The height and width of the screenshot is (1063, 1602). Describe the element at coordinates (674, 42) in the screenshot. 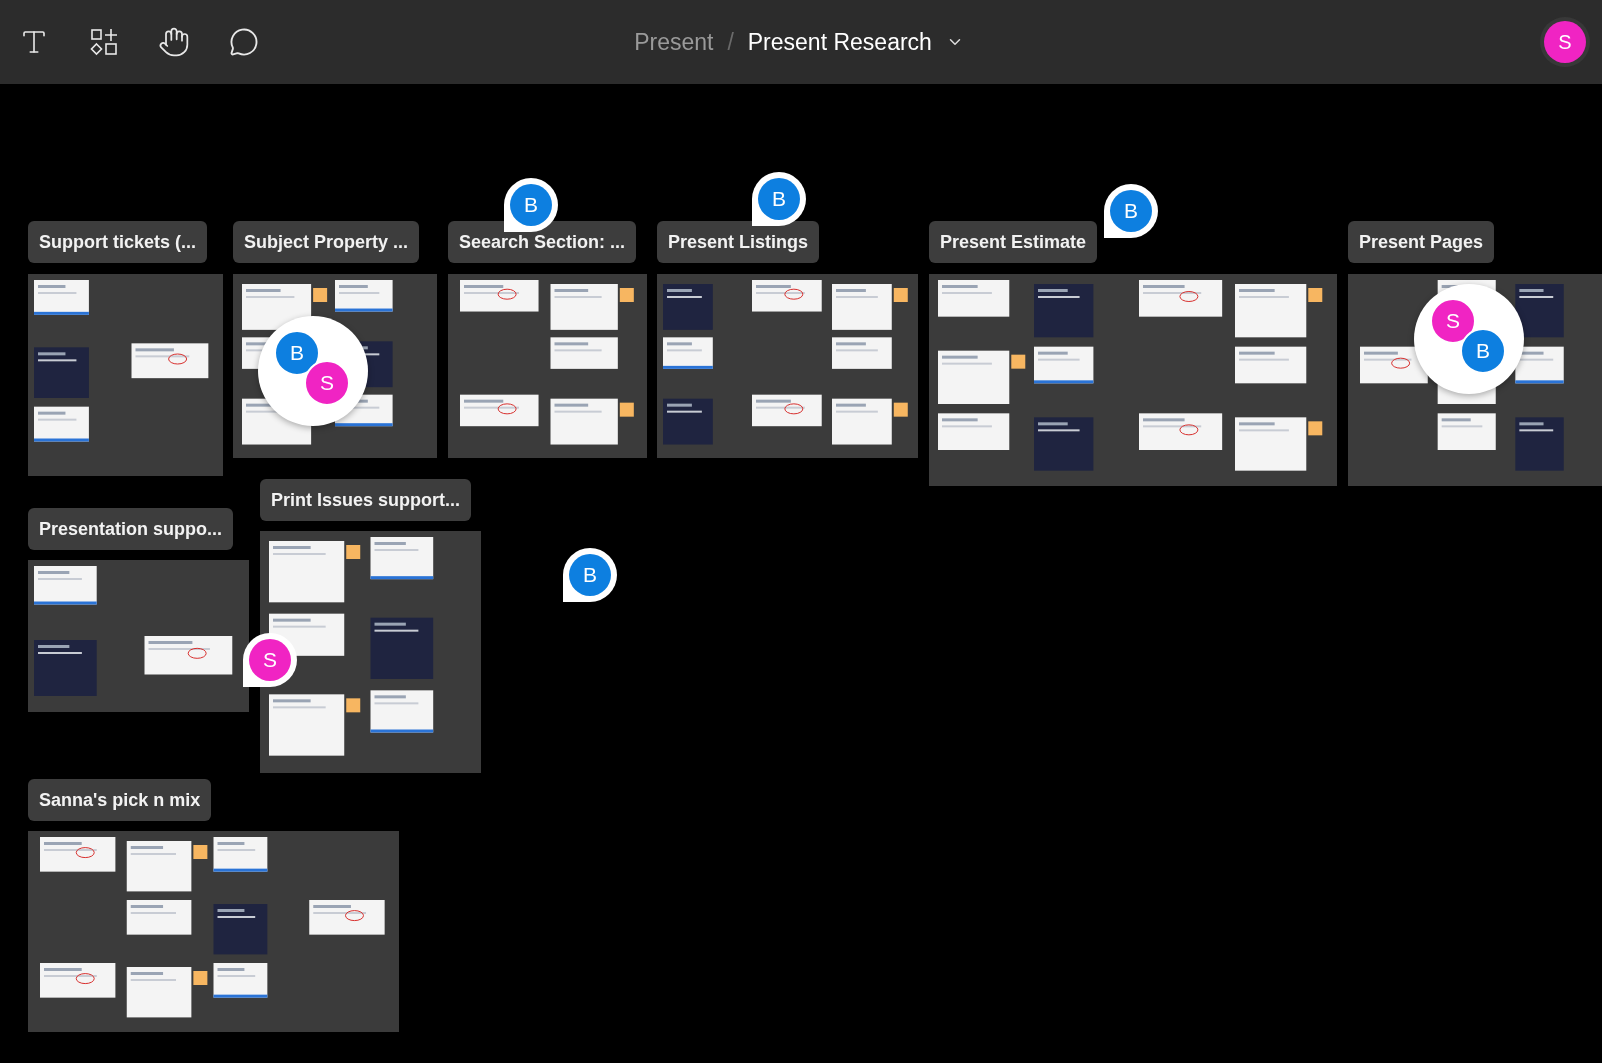

I see `breadcrumb-parent: Present` at that location.